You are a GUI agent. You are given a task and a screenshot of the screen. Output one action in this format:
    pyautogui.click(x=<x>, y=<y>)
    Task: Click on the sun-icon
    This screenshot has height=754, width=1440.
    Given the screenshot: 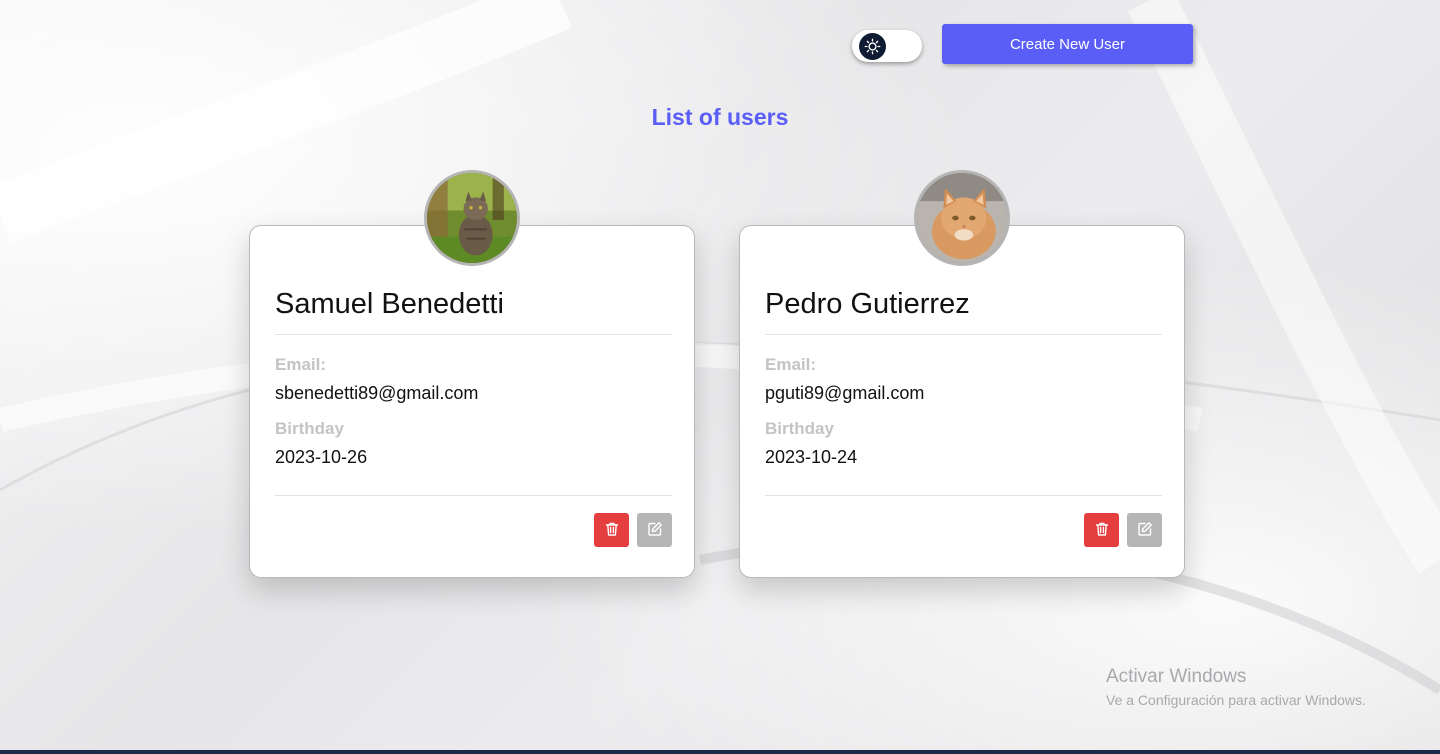 What is the action you would take?
    pyautogui.click(x=872, y=46)
    